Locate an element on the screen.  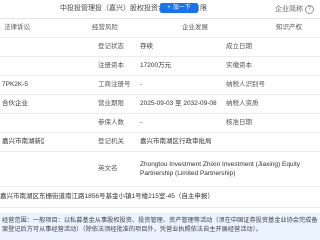
add-button-label: 加一下 is located at coordinates (181, 8).